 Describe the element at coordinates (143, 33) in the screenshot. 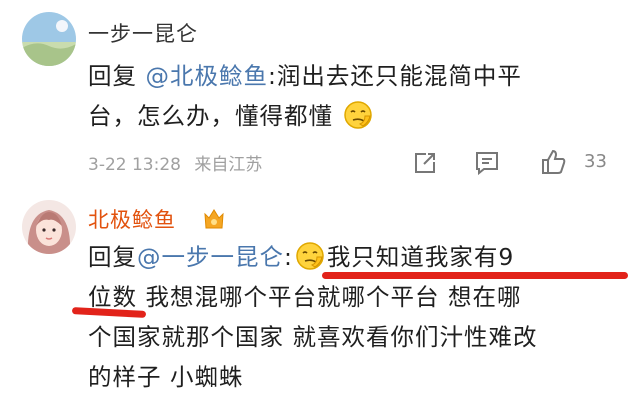

I see `username: 一步一昆仑` at that location.